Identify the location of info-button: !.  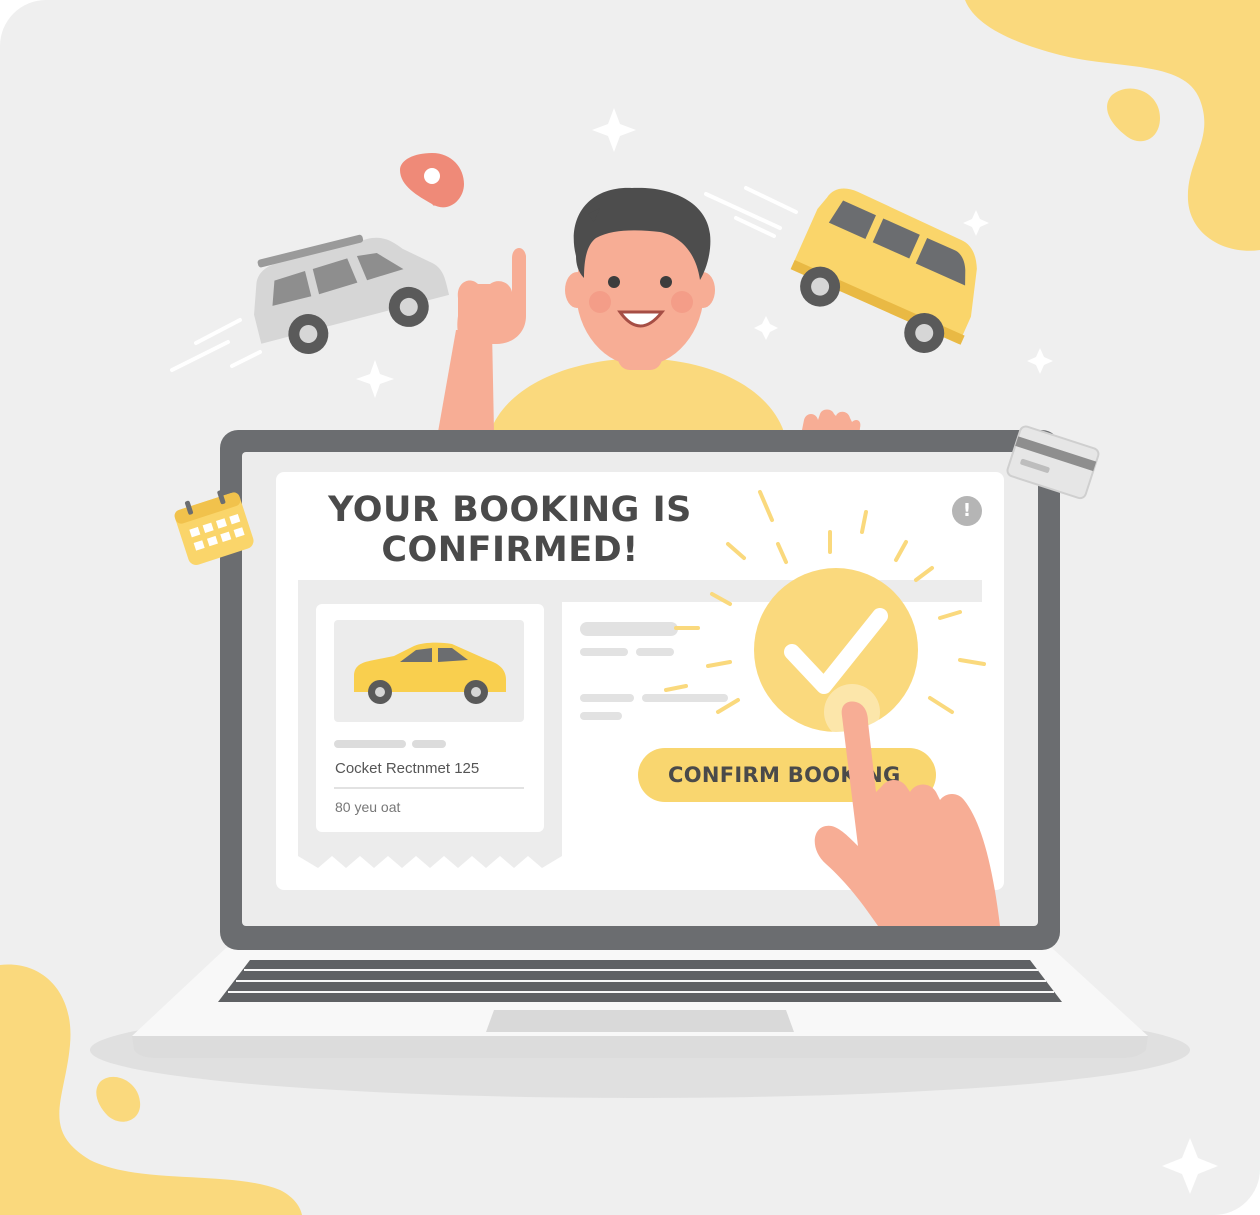
(967, 511).